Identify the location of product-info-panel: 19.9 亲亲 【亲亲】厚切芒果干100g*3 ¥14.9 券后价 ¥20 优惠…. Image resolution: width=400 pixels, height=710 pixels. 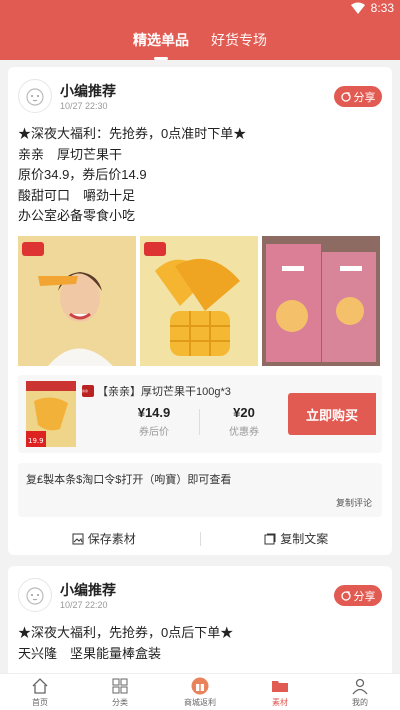
(200, 414).